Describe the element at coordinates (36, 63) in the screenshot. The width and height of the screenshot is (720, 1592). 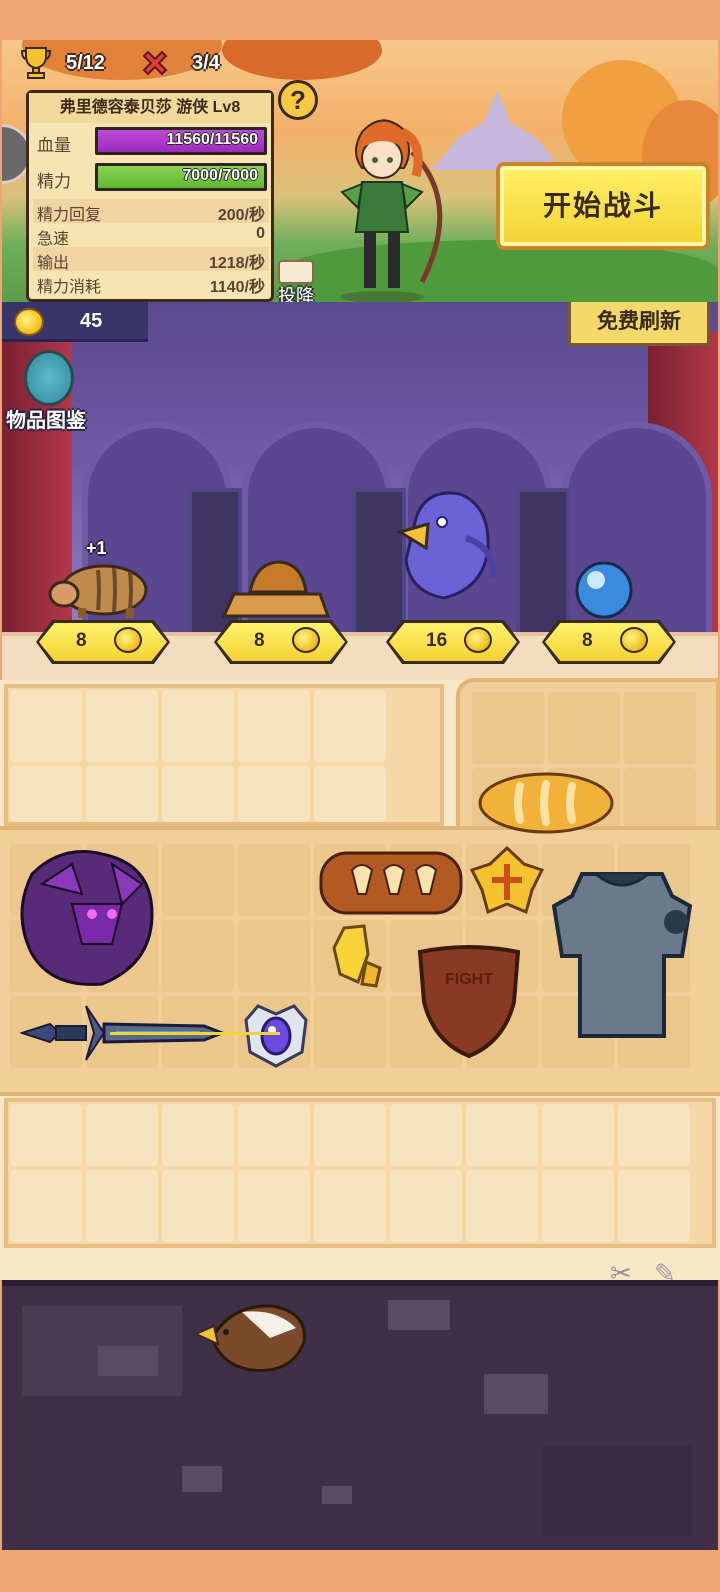
I see `trophy-icon` at that location.